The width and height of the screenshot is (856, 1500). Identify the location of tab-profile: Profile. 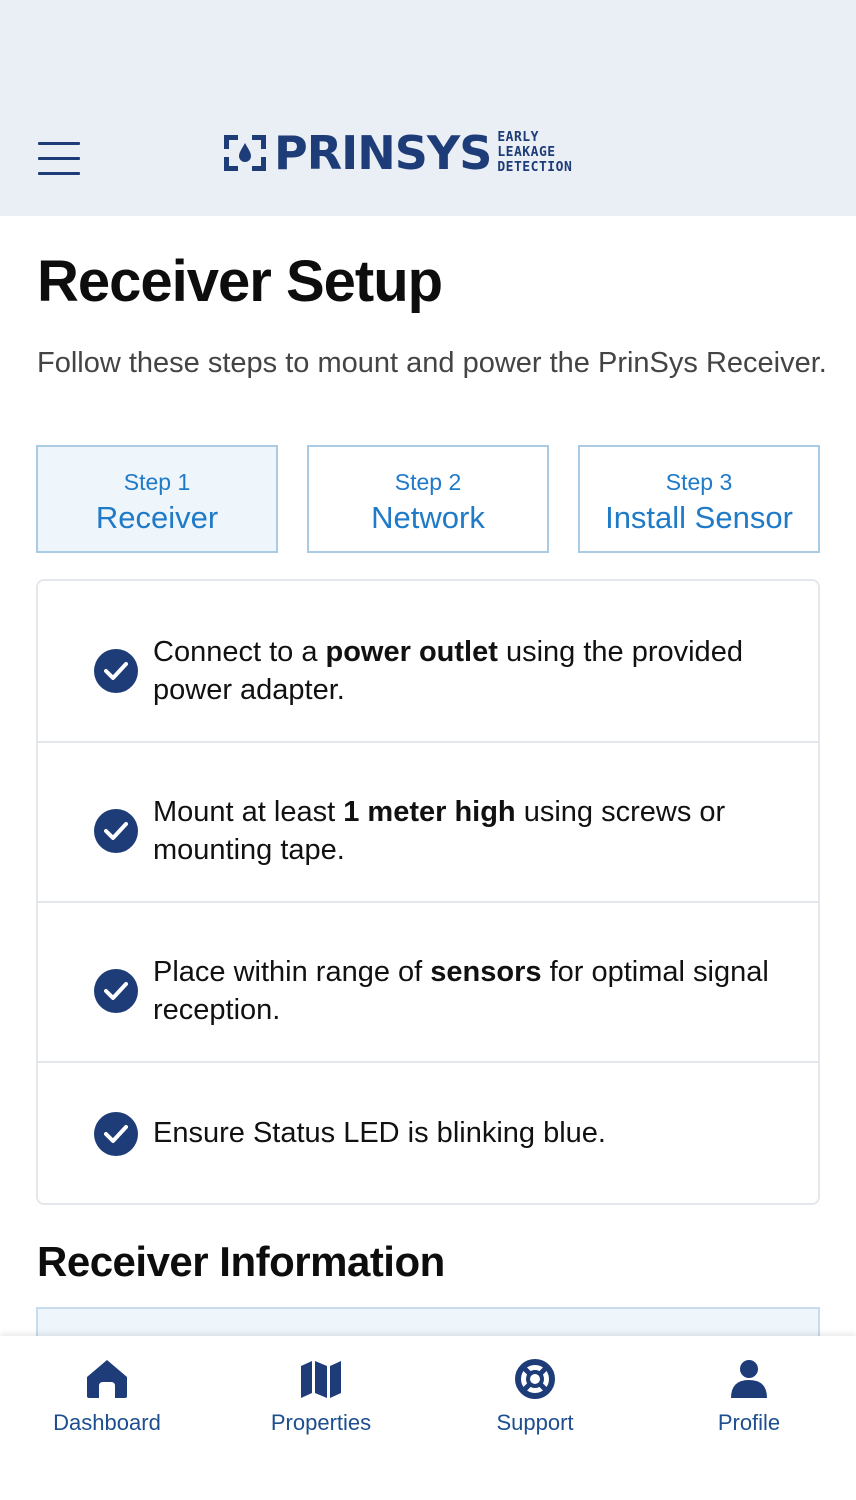
(749, 1408).